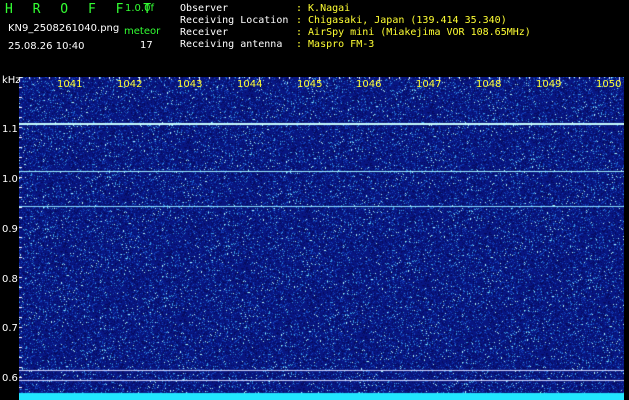 The width and height of the screenshot is (629, 400). Describe the element at coordinates (250, 84) in the screenshot. I see `x-tick-label: 1044` at that location.